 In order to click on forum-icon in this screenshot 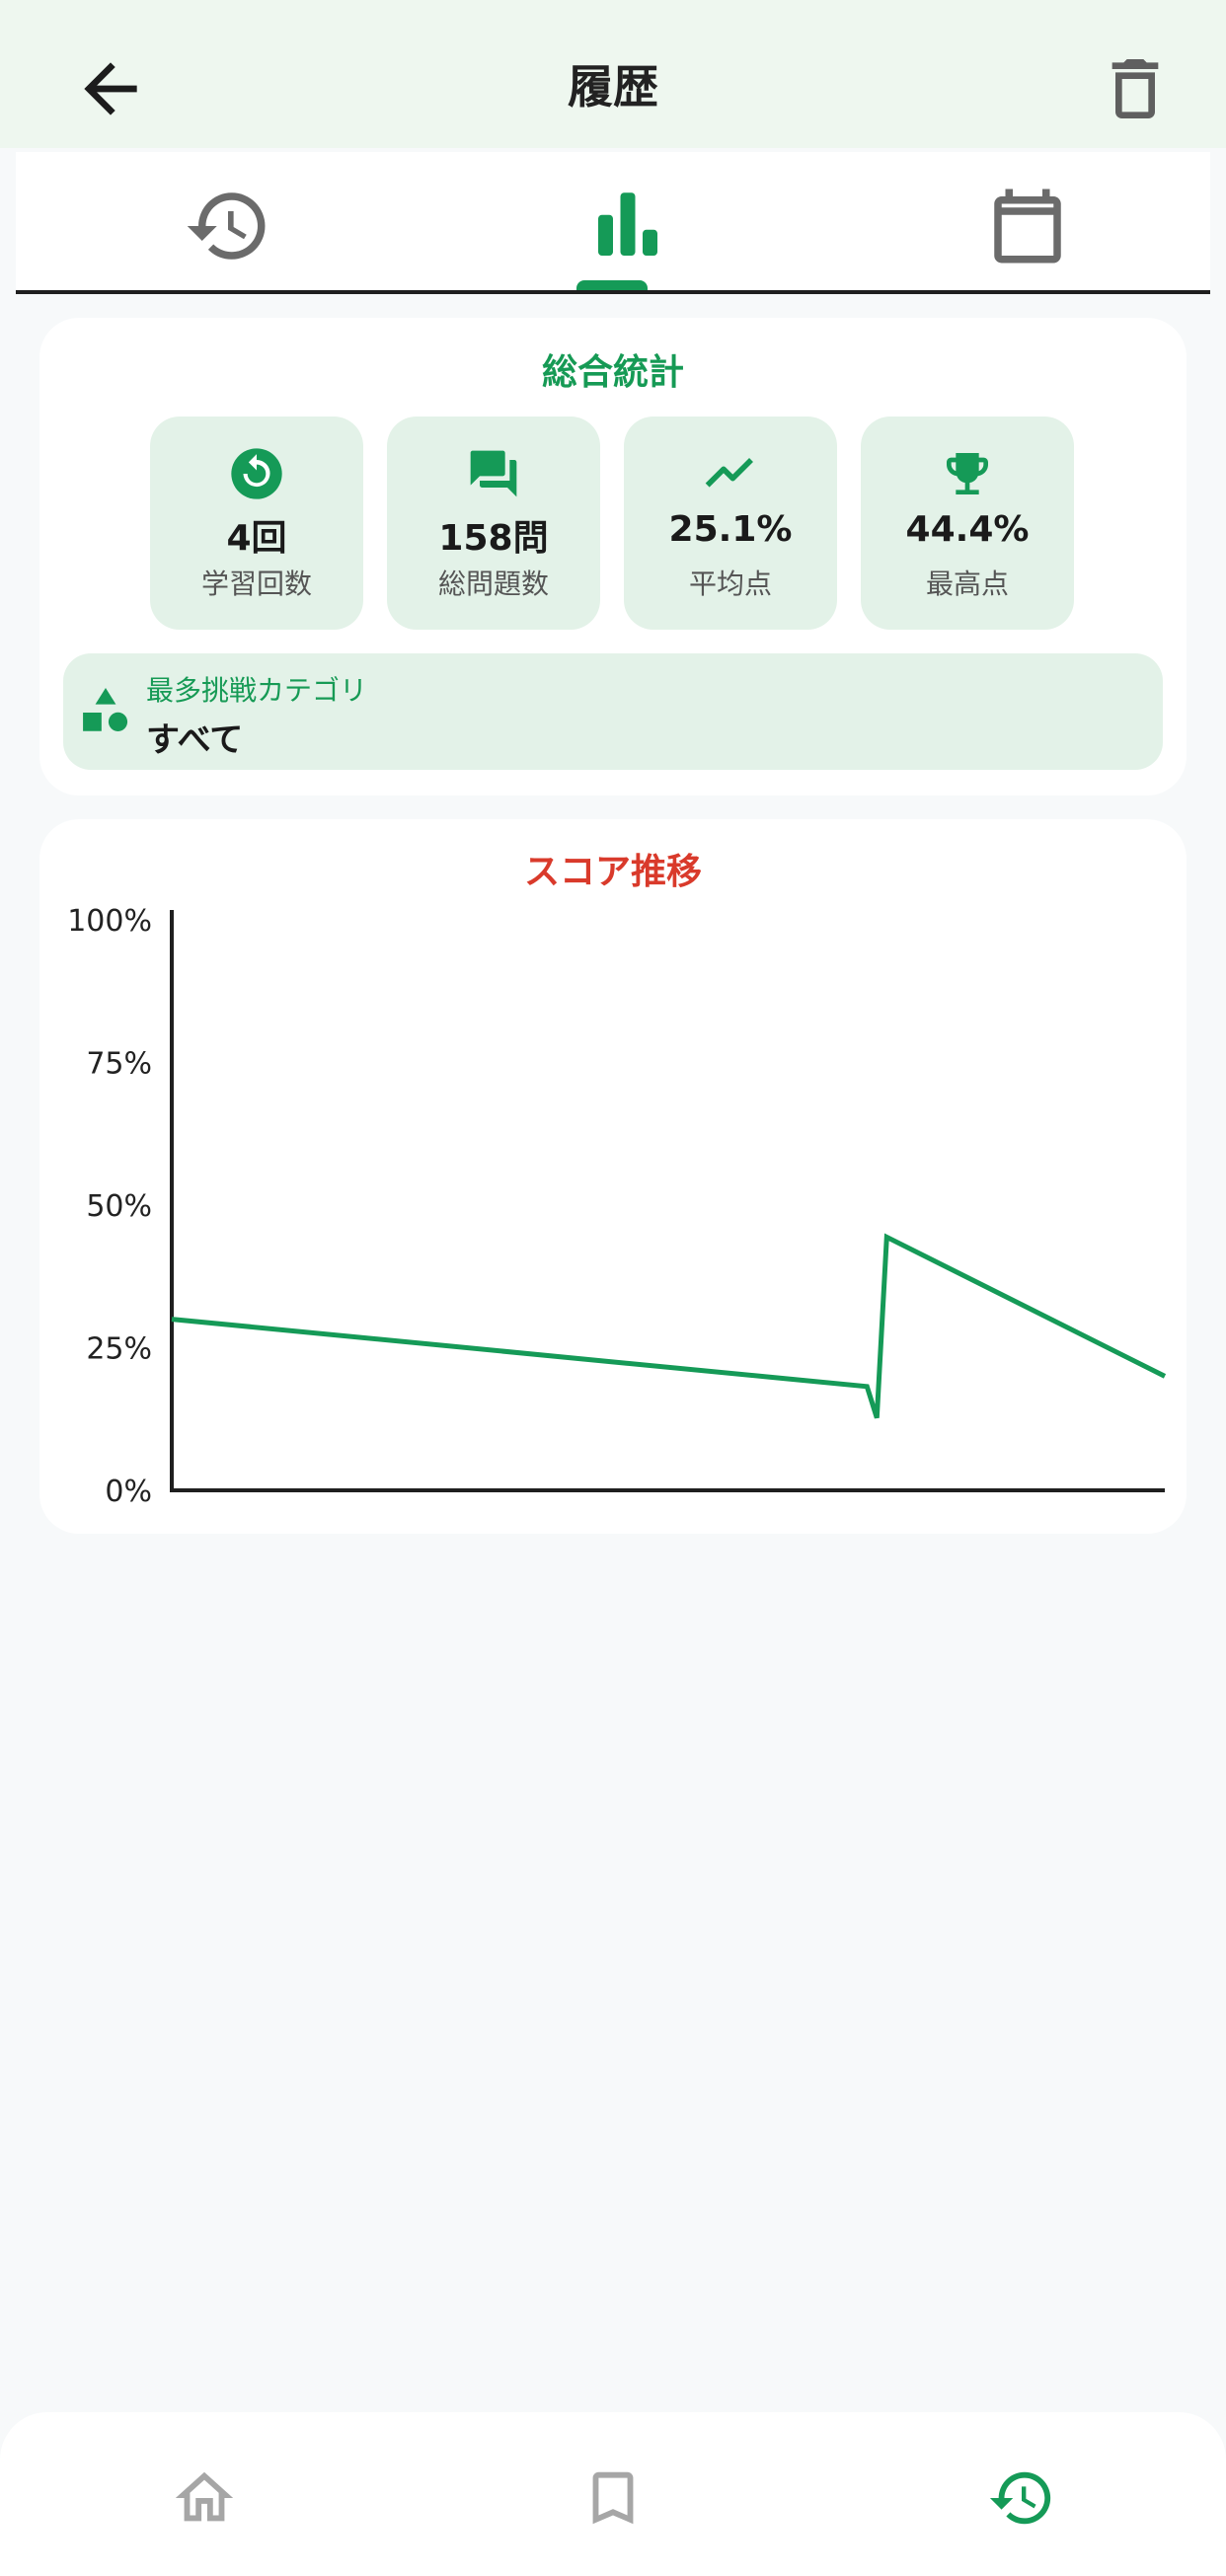, I will do `click(493, 473)`.